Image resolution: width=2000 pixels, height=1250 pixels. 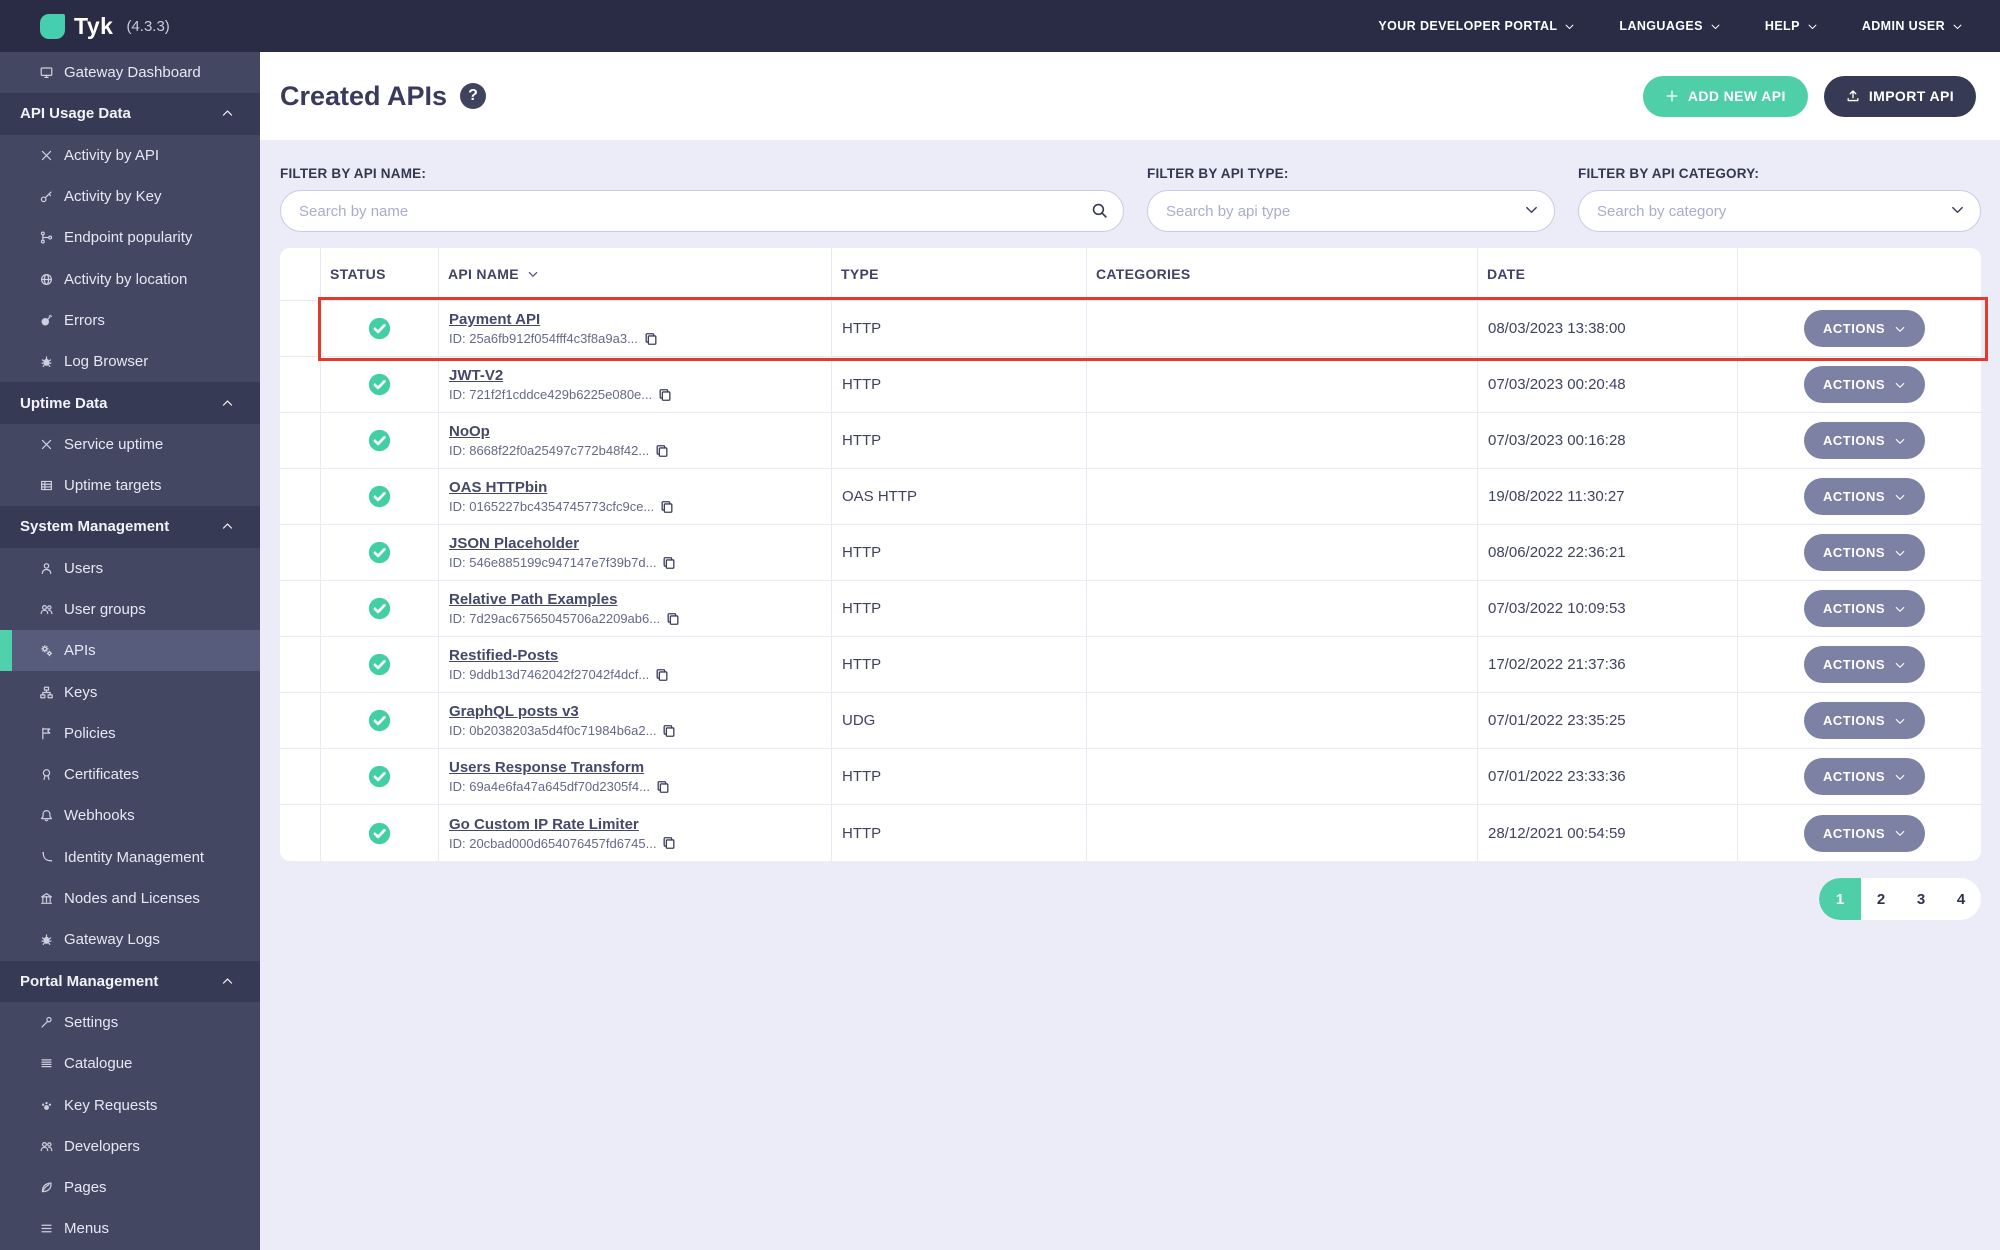 I want to click on pagination-page-1: 1, so click(x=1840, y=899).